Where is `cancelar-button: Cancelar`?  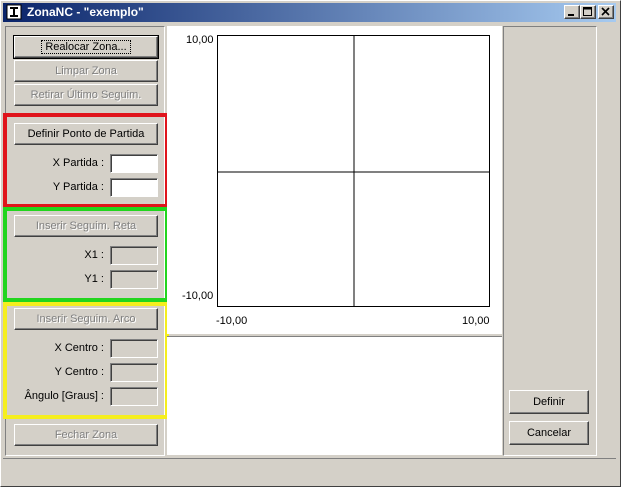 cancelar-button: Cancelar is located at coordinates (549, 433).